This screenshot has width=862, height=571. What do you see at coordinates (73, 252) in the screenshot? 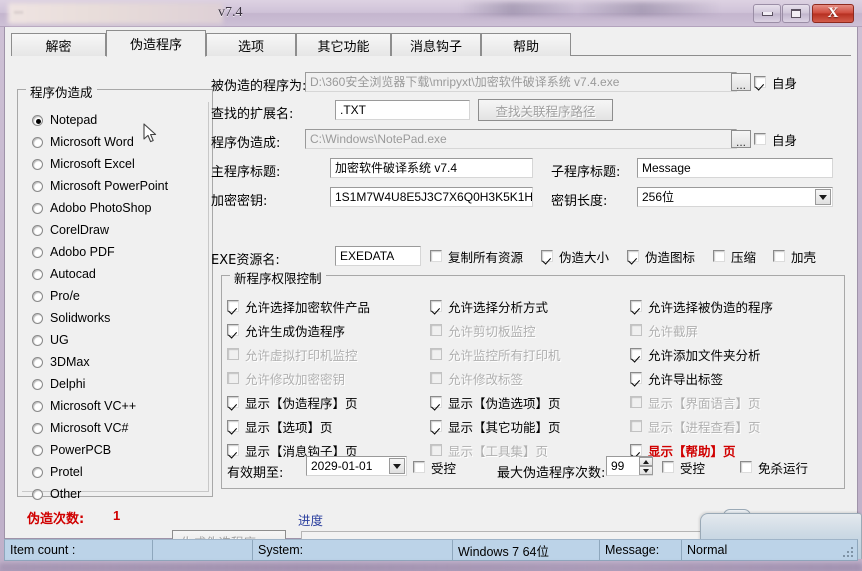
I see `radio-adobo-pdf: Adobo PDF` at bounding box center [73, 252].